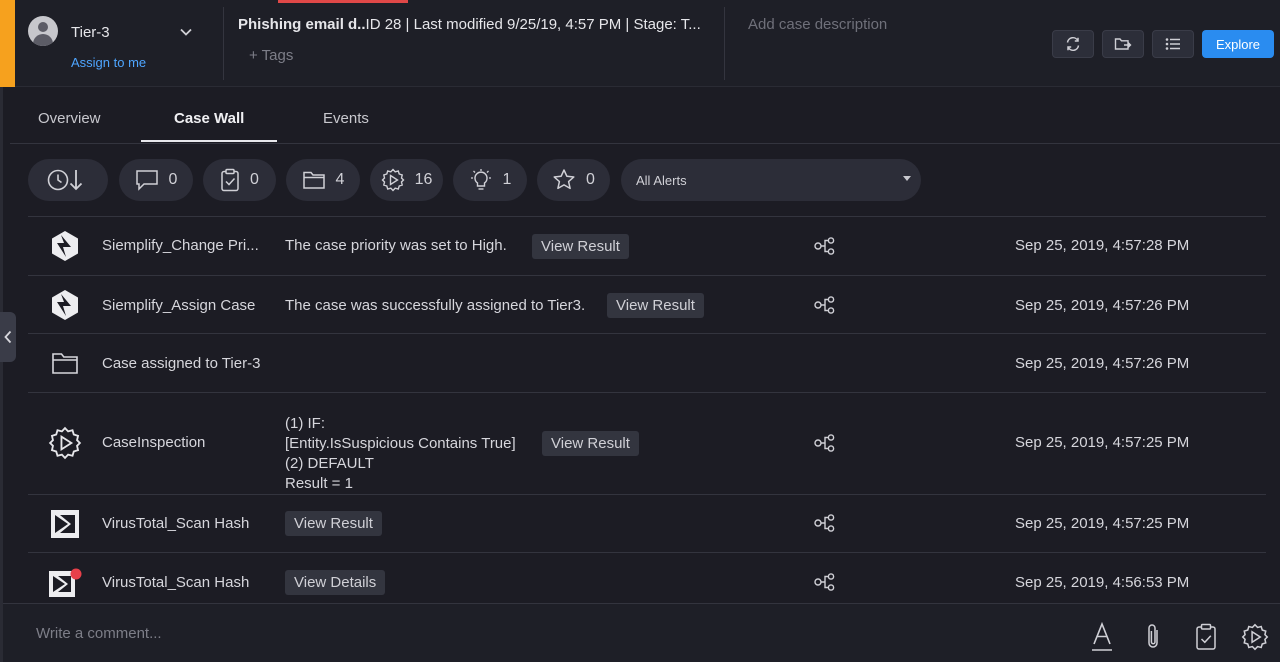 The image size is (1280, 662). I want to click on case-name: Phishing email d.., so click(302, 24).